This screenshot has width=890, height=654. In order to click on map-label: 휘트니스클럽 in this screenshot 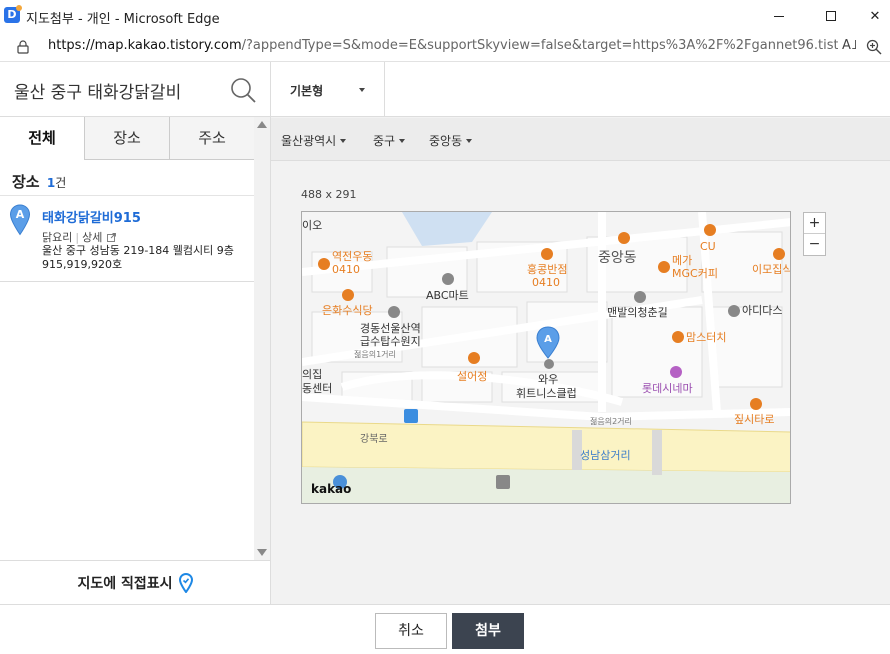, I will do `click(546, 393)`.